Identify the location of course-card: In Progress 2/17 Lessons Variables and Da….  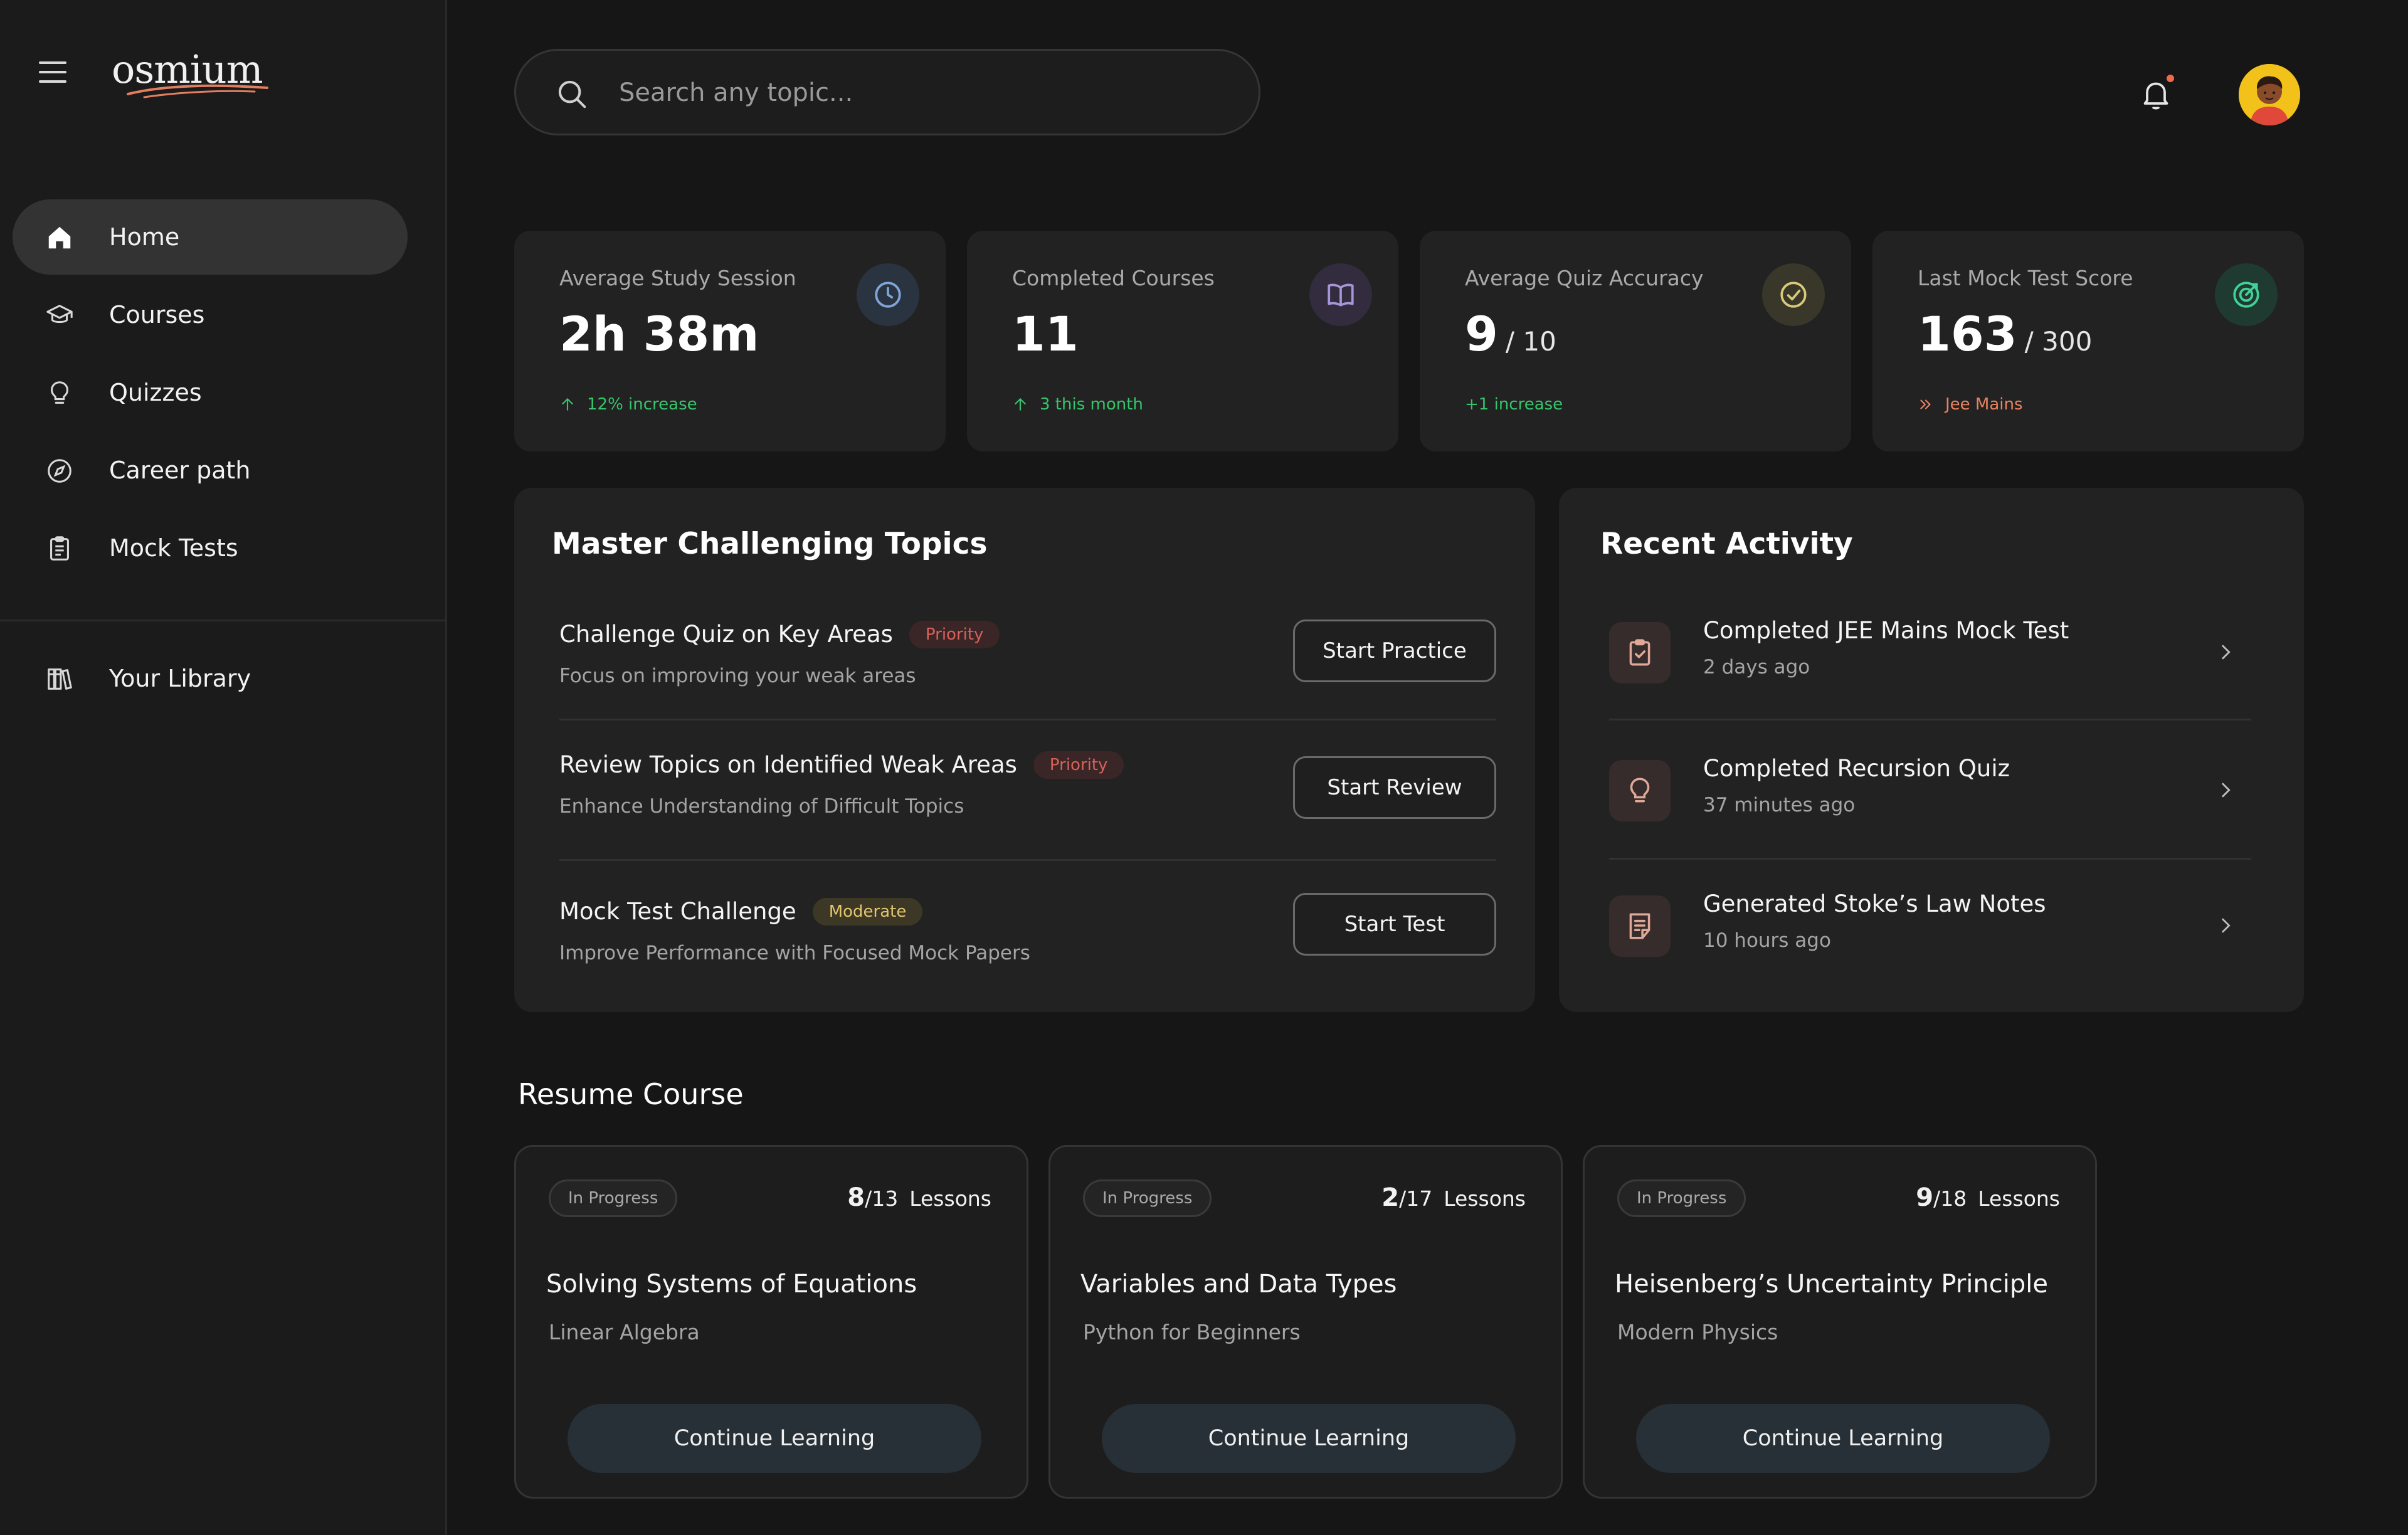
(1305, 1322).